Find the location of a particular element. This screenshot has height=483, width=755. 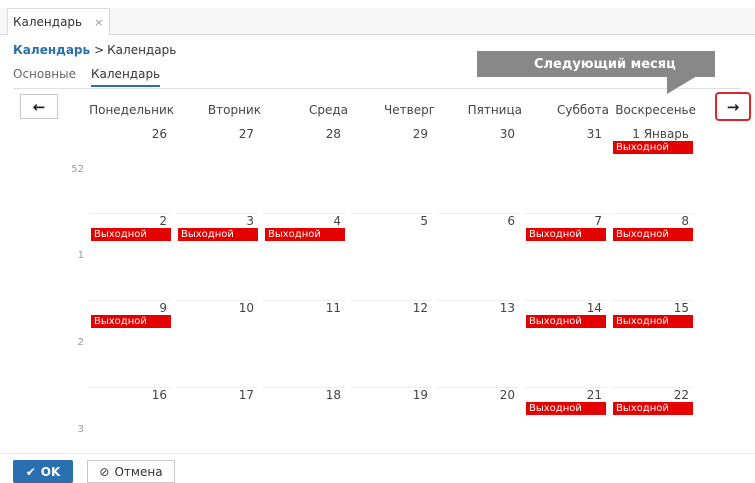

day-number: 5 is located at coordinates (424, 221).